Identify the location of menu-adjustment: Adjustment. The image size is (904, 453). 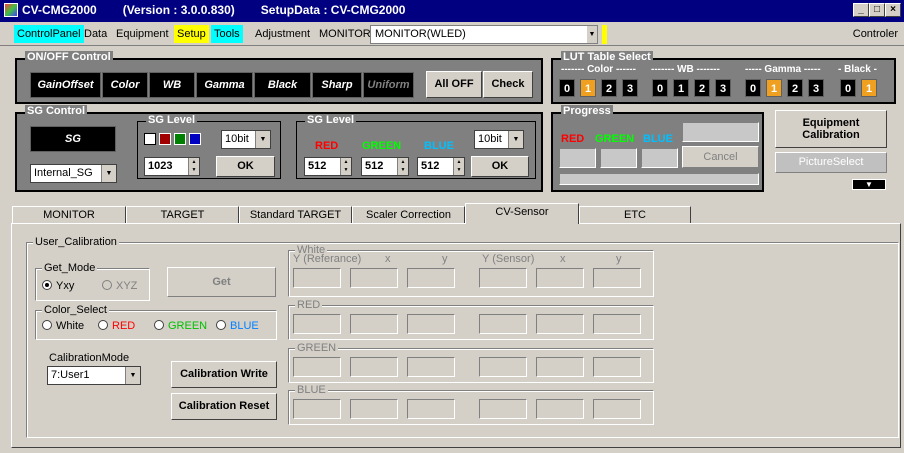
(282, 34).